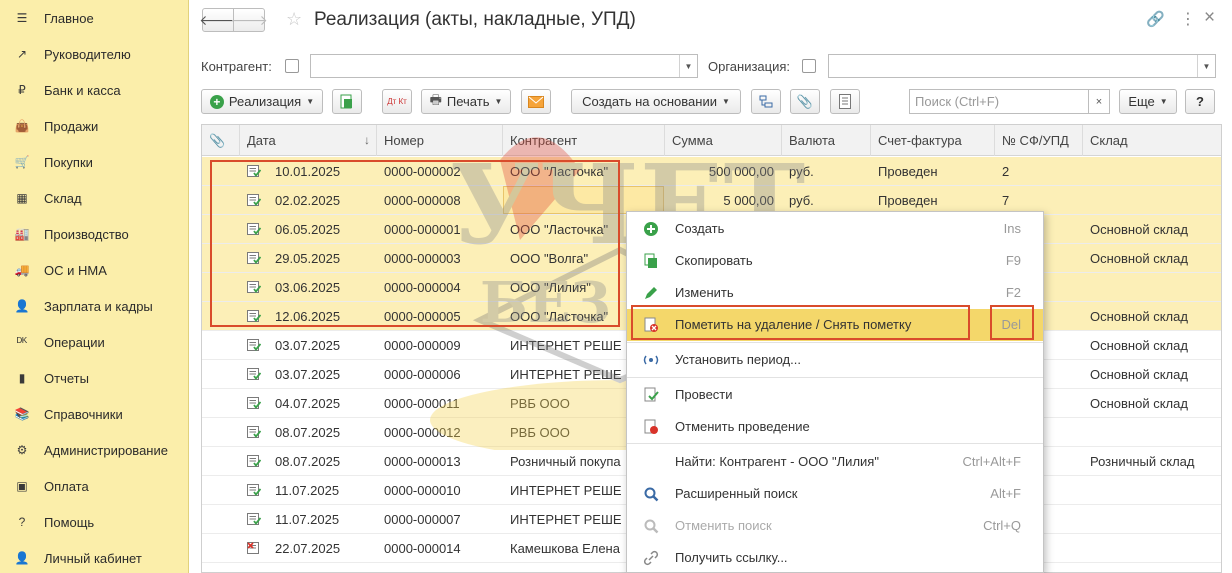 This screenshot has width=1232, height=573. I want to click on forward-button: 🡒, so click(249, 20).